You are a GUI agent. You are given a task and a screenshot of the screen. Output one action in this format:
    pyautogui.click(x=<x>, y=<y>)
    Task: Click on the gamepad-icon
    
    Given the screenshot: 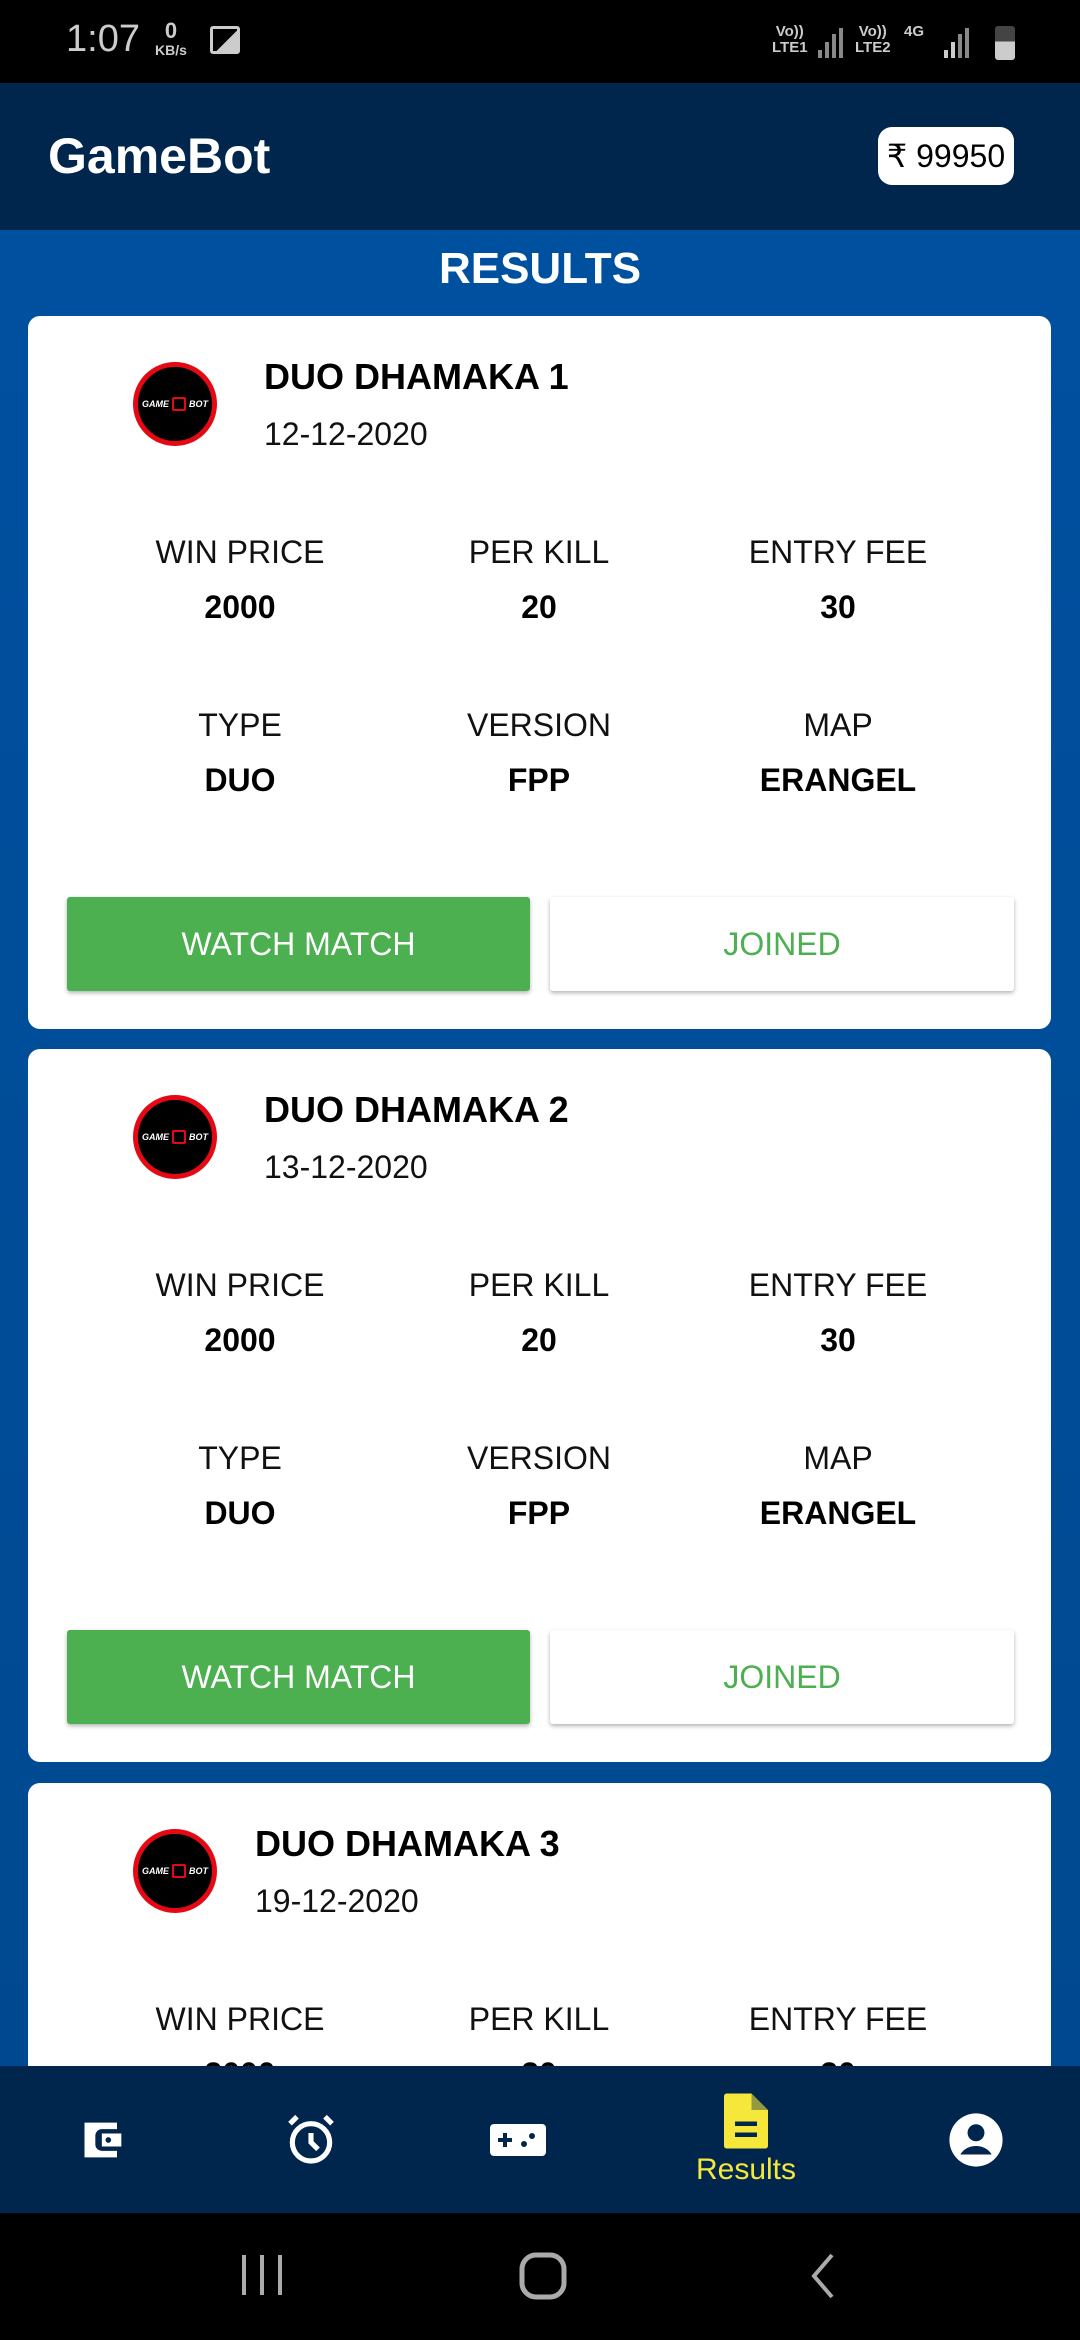 What is the action you would take?
    pyautogui.click(x=518, y=2139)
    